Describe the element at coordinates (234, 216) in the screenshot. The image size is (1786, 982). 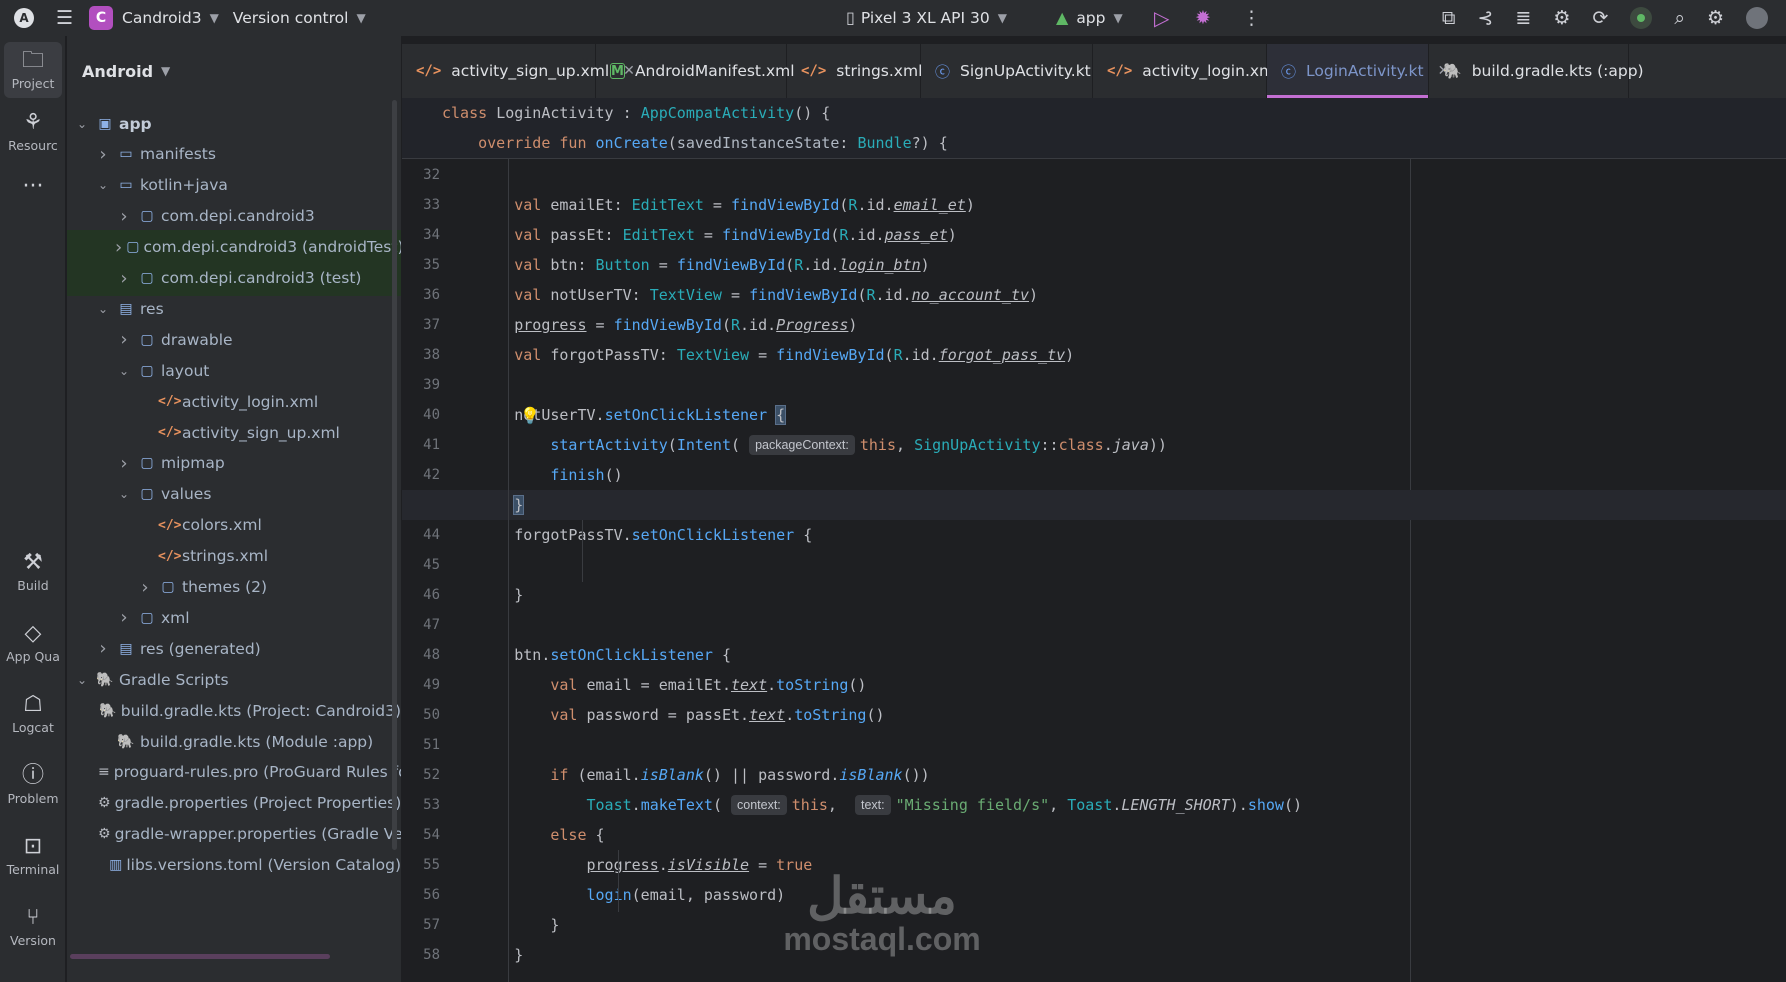
I see `tree-item: › ▢ com.depi.candroid3` at that location.